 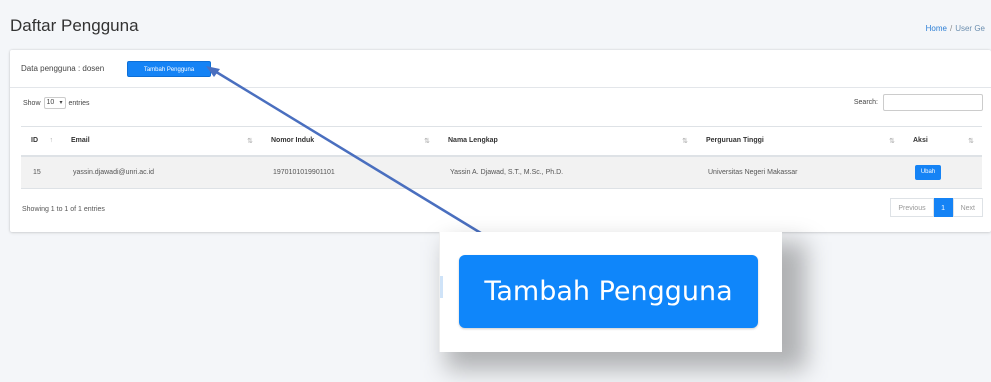 I want to click on search-control: Search:, so click(x=918, y=102).